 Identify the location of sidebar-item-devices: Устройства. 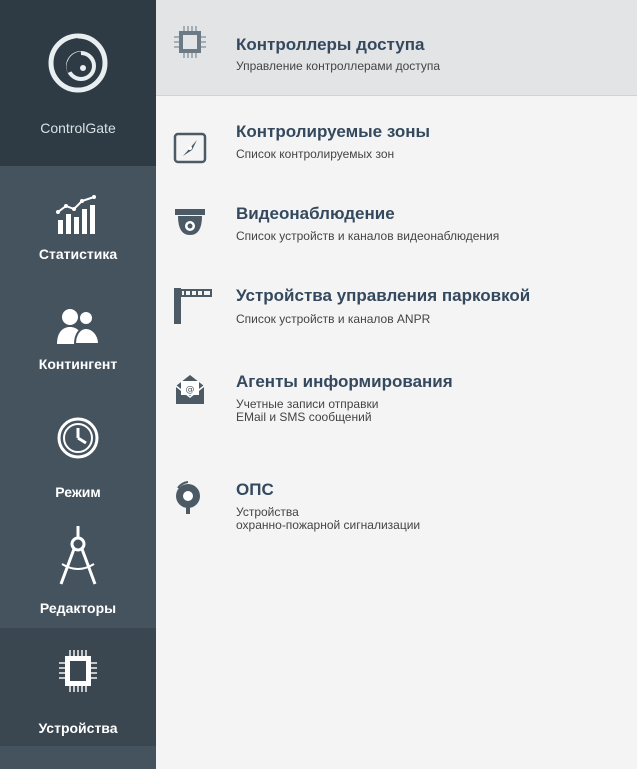
(78, 687).